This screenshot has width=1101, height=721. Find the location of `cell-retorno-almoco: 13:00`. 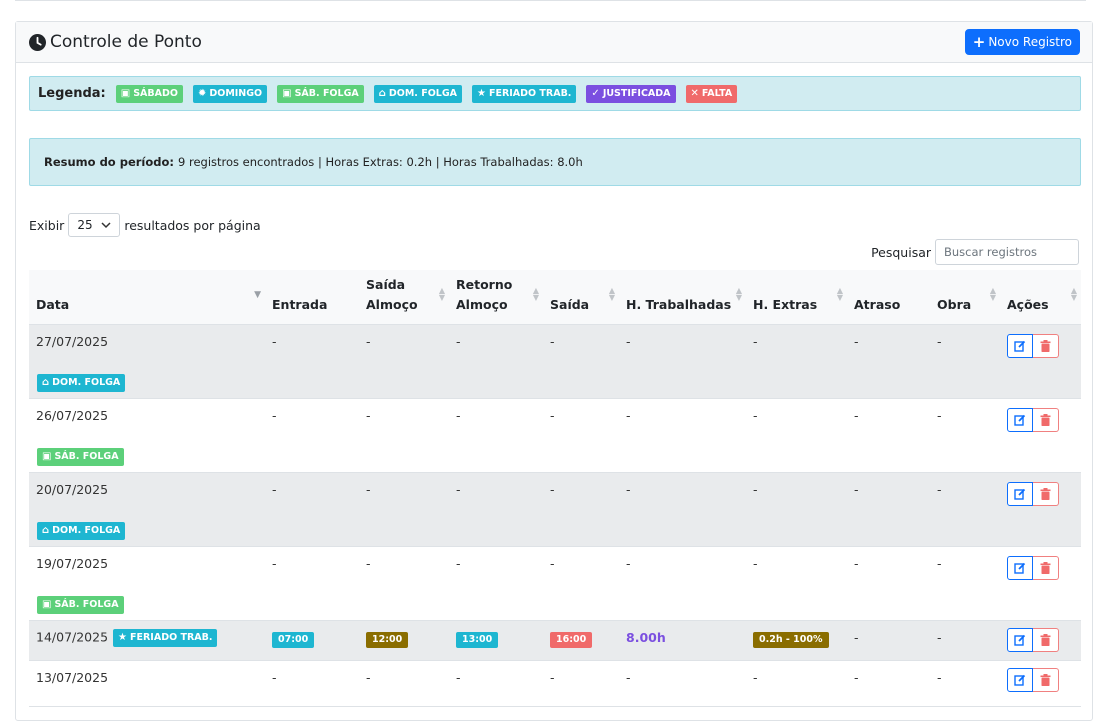

cell-retorno-almoco: 13:00 is located at coordinates (496, 640).